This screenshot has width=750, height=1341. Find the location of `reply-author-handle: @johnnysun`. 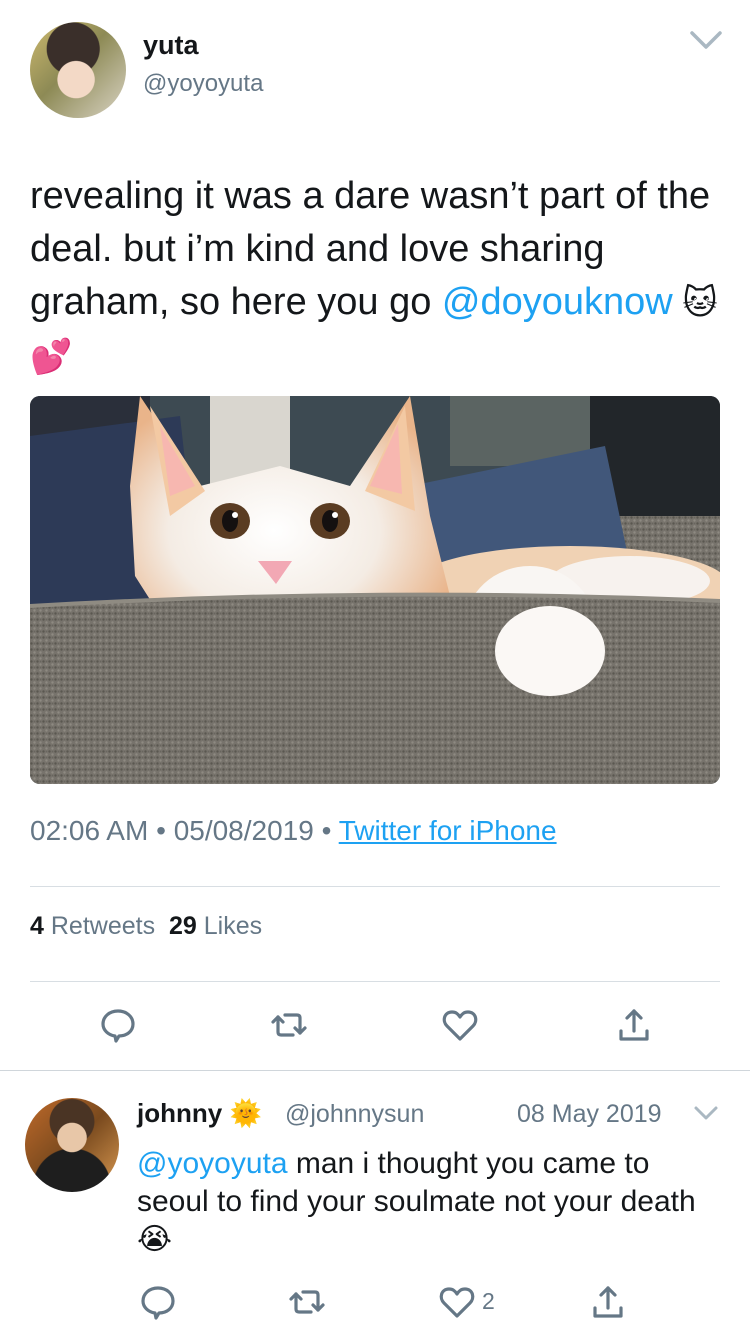

reply-author-handle: @johnnysun is located at coordinates (354, 1114).